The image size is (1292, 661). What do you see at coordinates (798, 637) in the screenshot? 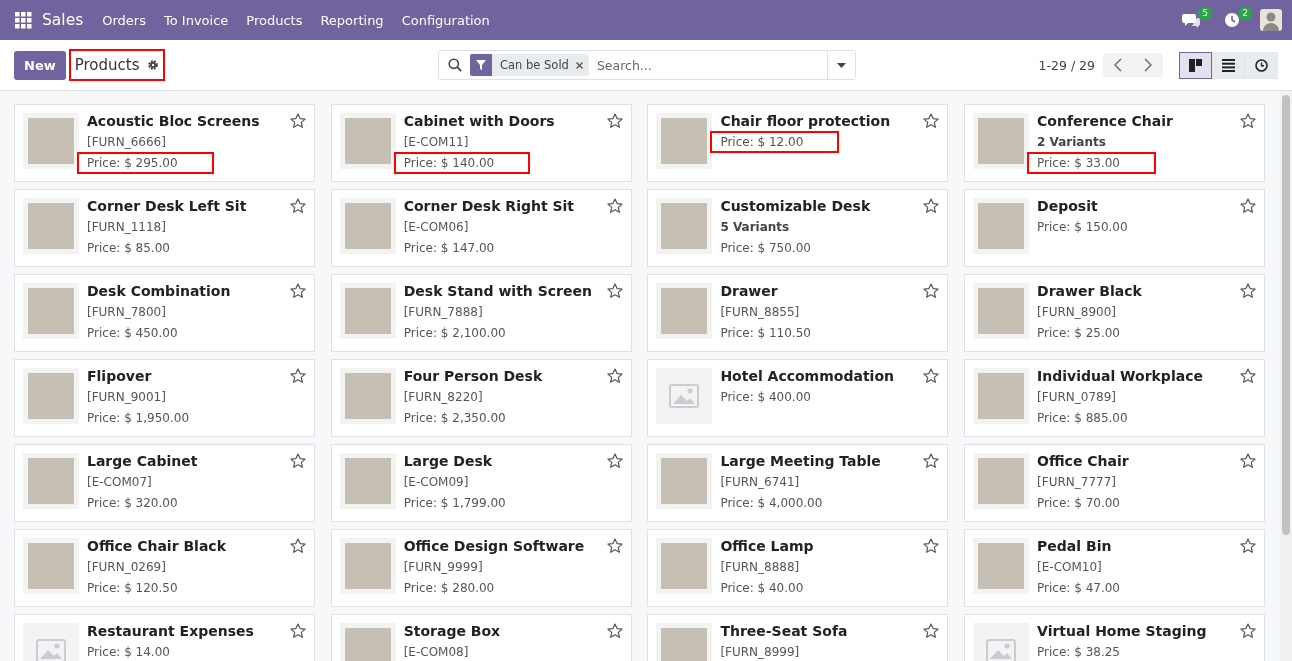
I see `product-card: Three-Seat Sofa [FURN_8999]` at bounding box center [798, 637].